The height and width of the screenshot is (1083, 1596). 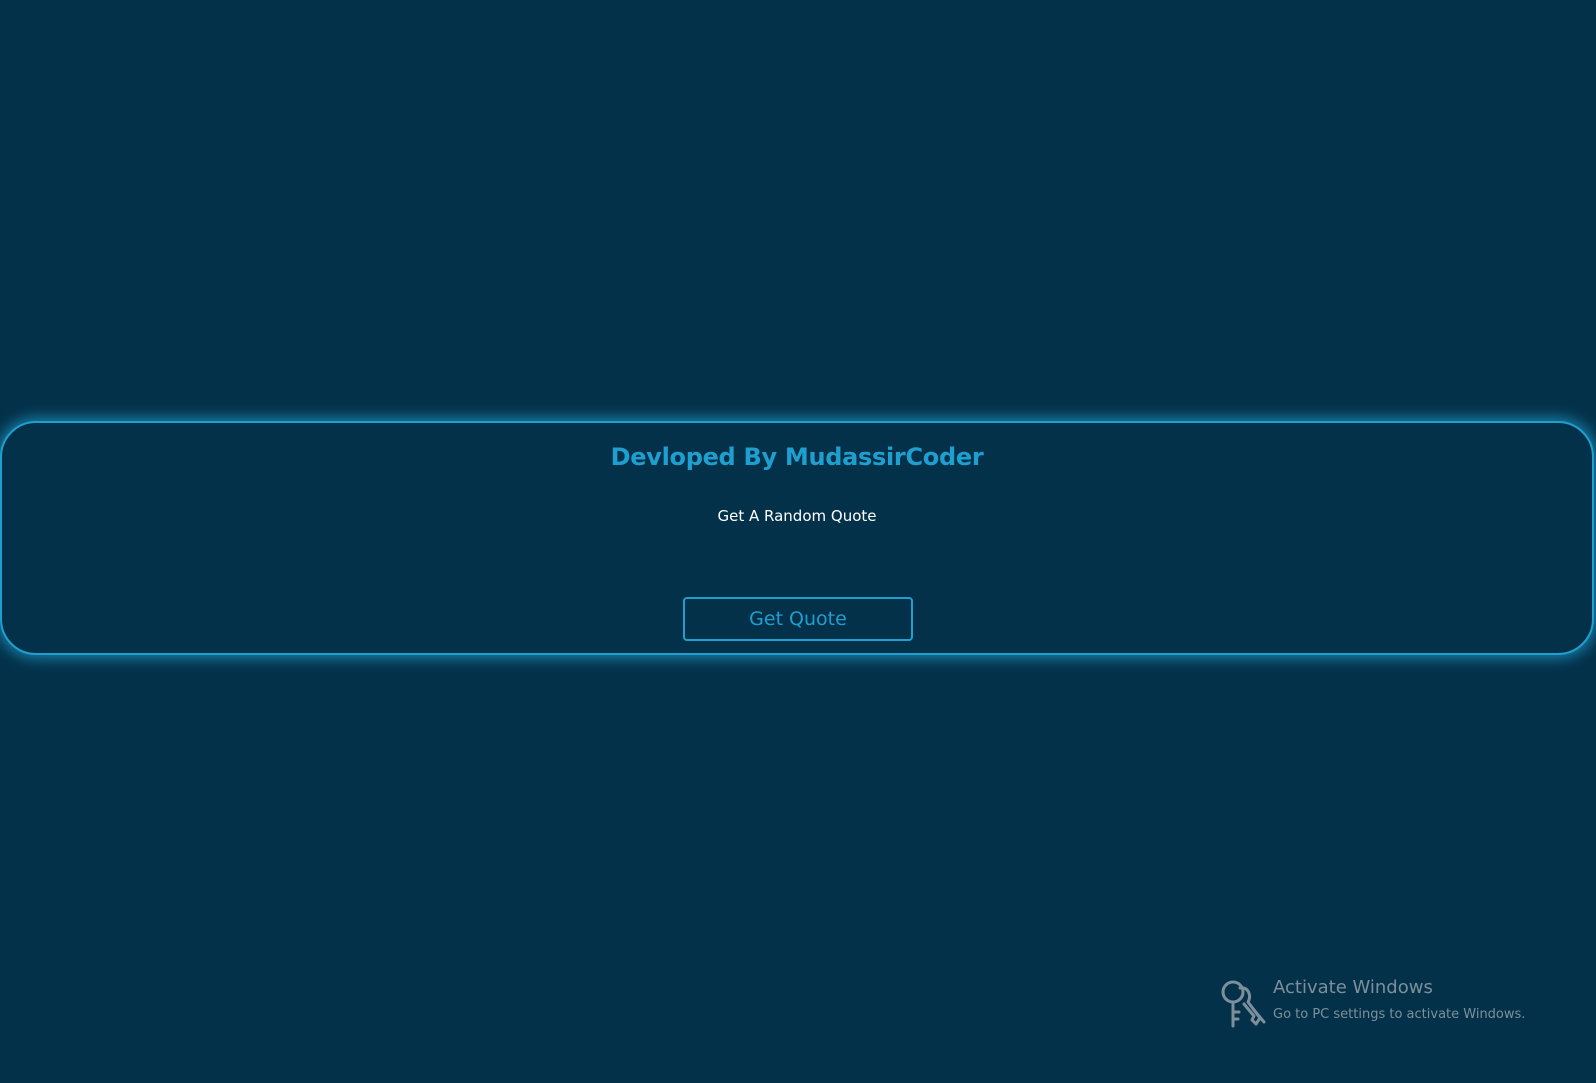 What do you see at coordinates (1399, 1014) in the screenshot?
I see `watermark-subtitle: Go to PC settings to activate Windows.` at bounding box center [1399, 1014].